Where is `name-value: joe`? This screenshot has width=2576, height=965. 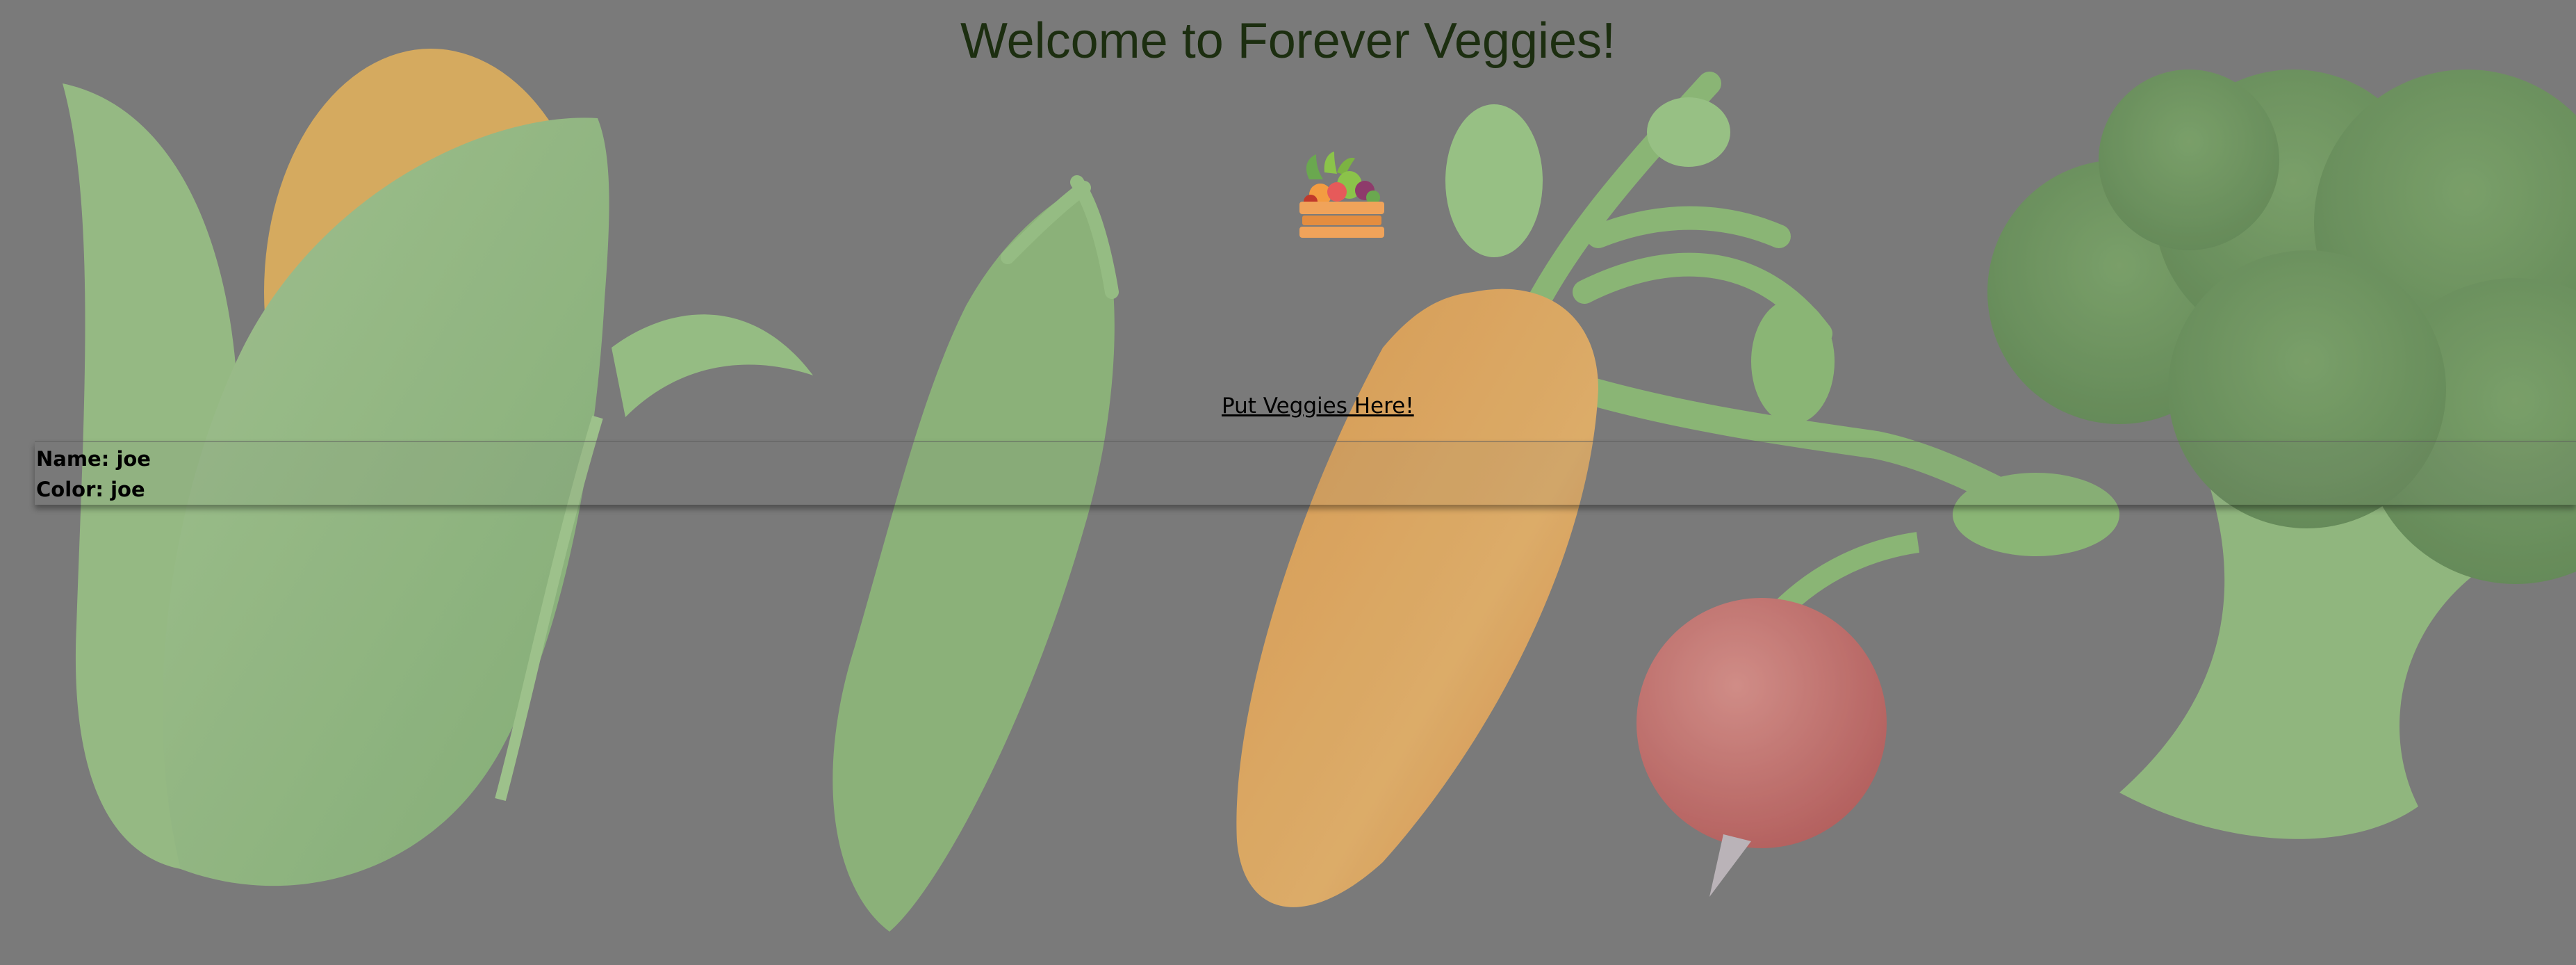
name-value: joe is located at coordinates (133, 459).